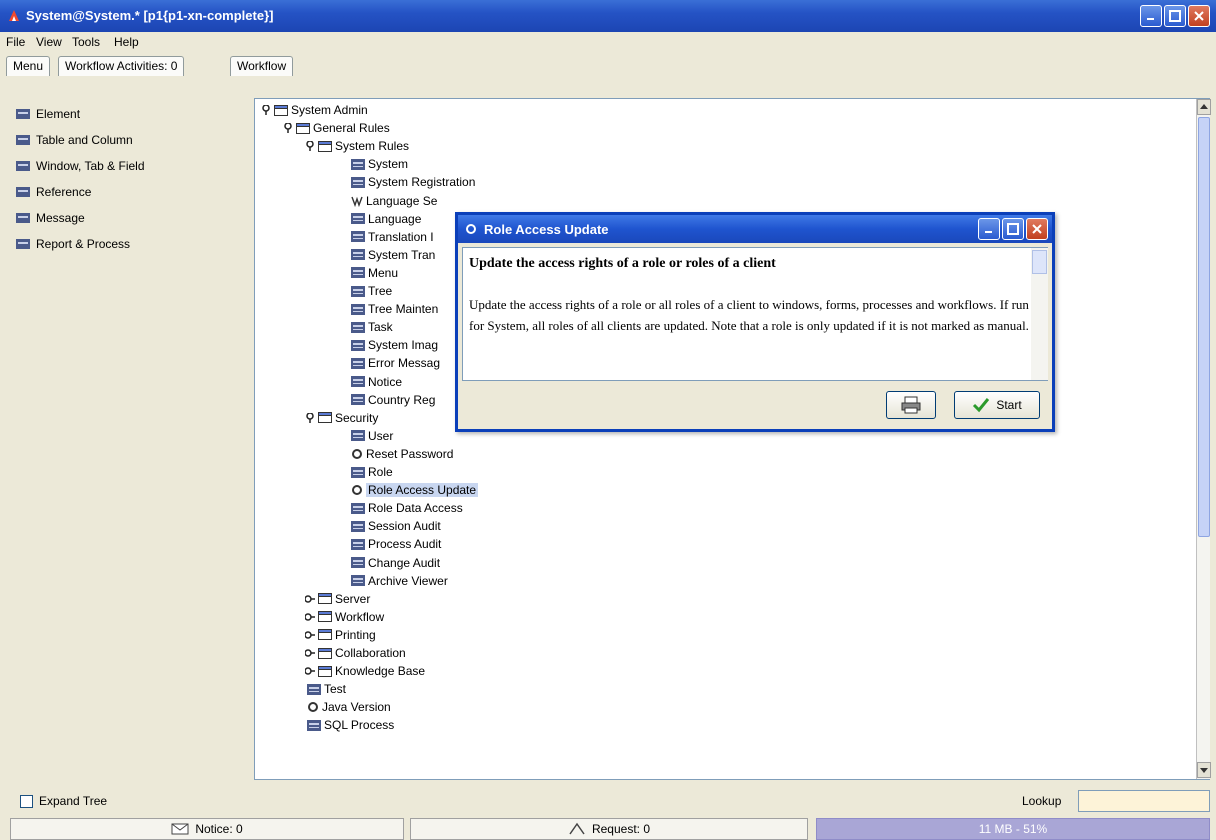 This screenshot has width=1216, height=840. I want to click on tree-node-system-rules: System Rules, so click(357, 146).